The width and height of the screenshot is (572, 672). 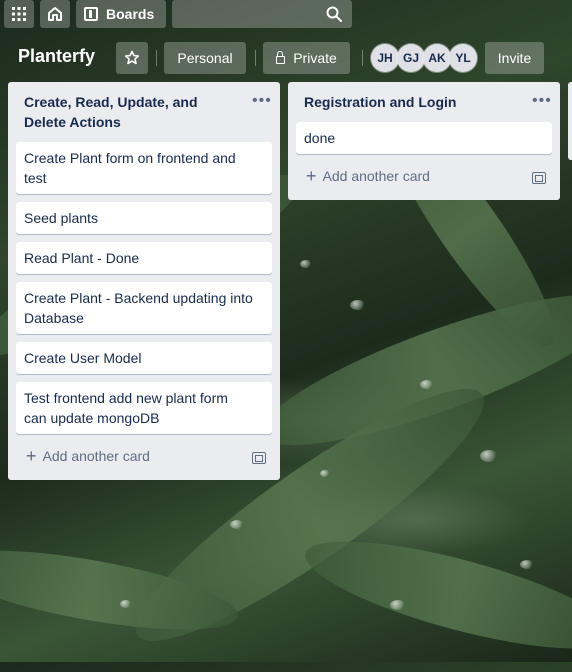 I want to click on card: Seed plants, so click(x=144, y=218).